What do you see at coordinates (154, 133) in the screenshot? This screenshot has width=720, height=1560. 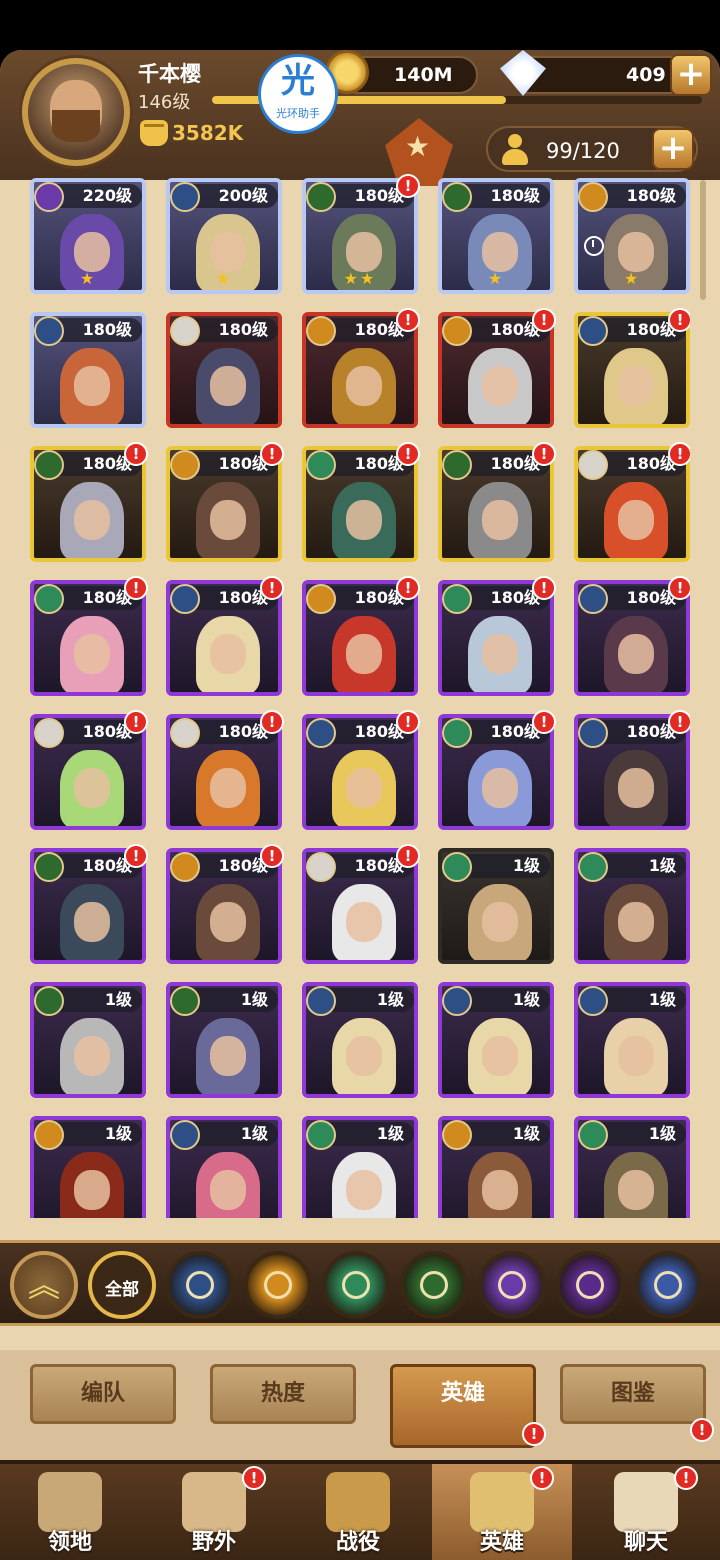 I see `fist-icon` at bounding box center [154, 133].